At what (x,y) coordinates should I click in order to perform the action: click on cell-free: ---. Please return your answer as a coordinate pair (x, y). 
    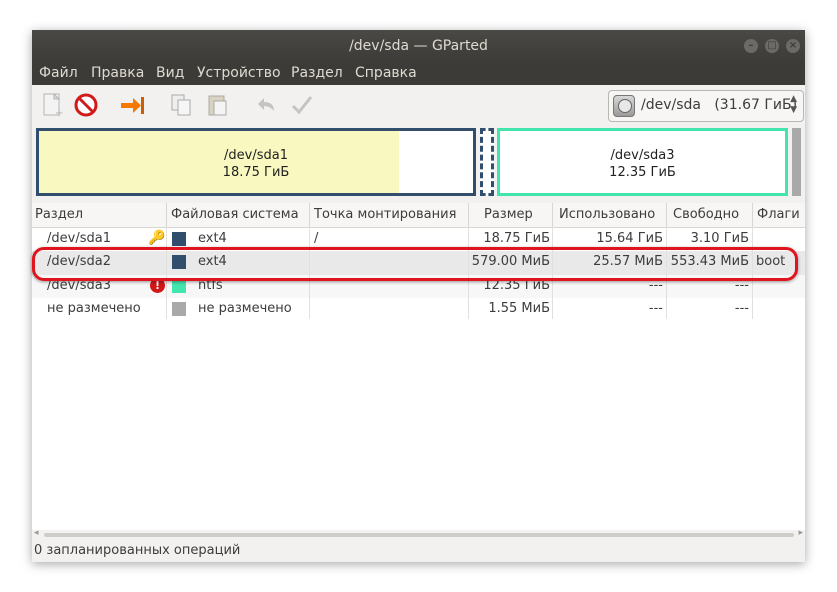
    Looking at the image, I should click on (741, 308).